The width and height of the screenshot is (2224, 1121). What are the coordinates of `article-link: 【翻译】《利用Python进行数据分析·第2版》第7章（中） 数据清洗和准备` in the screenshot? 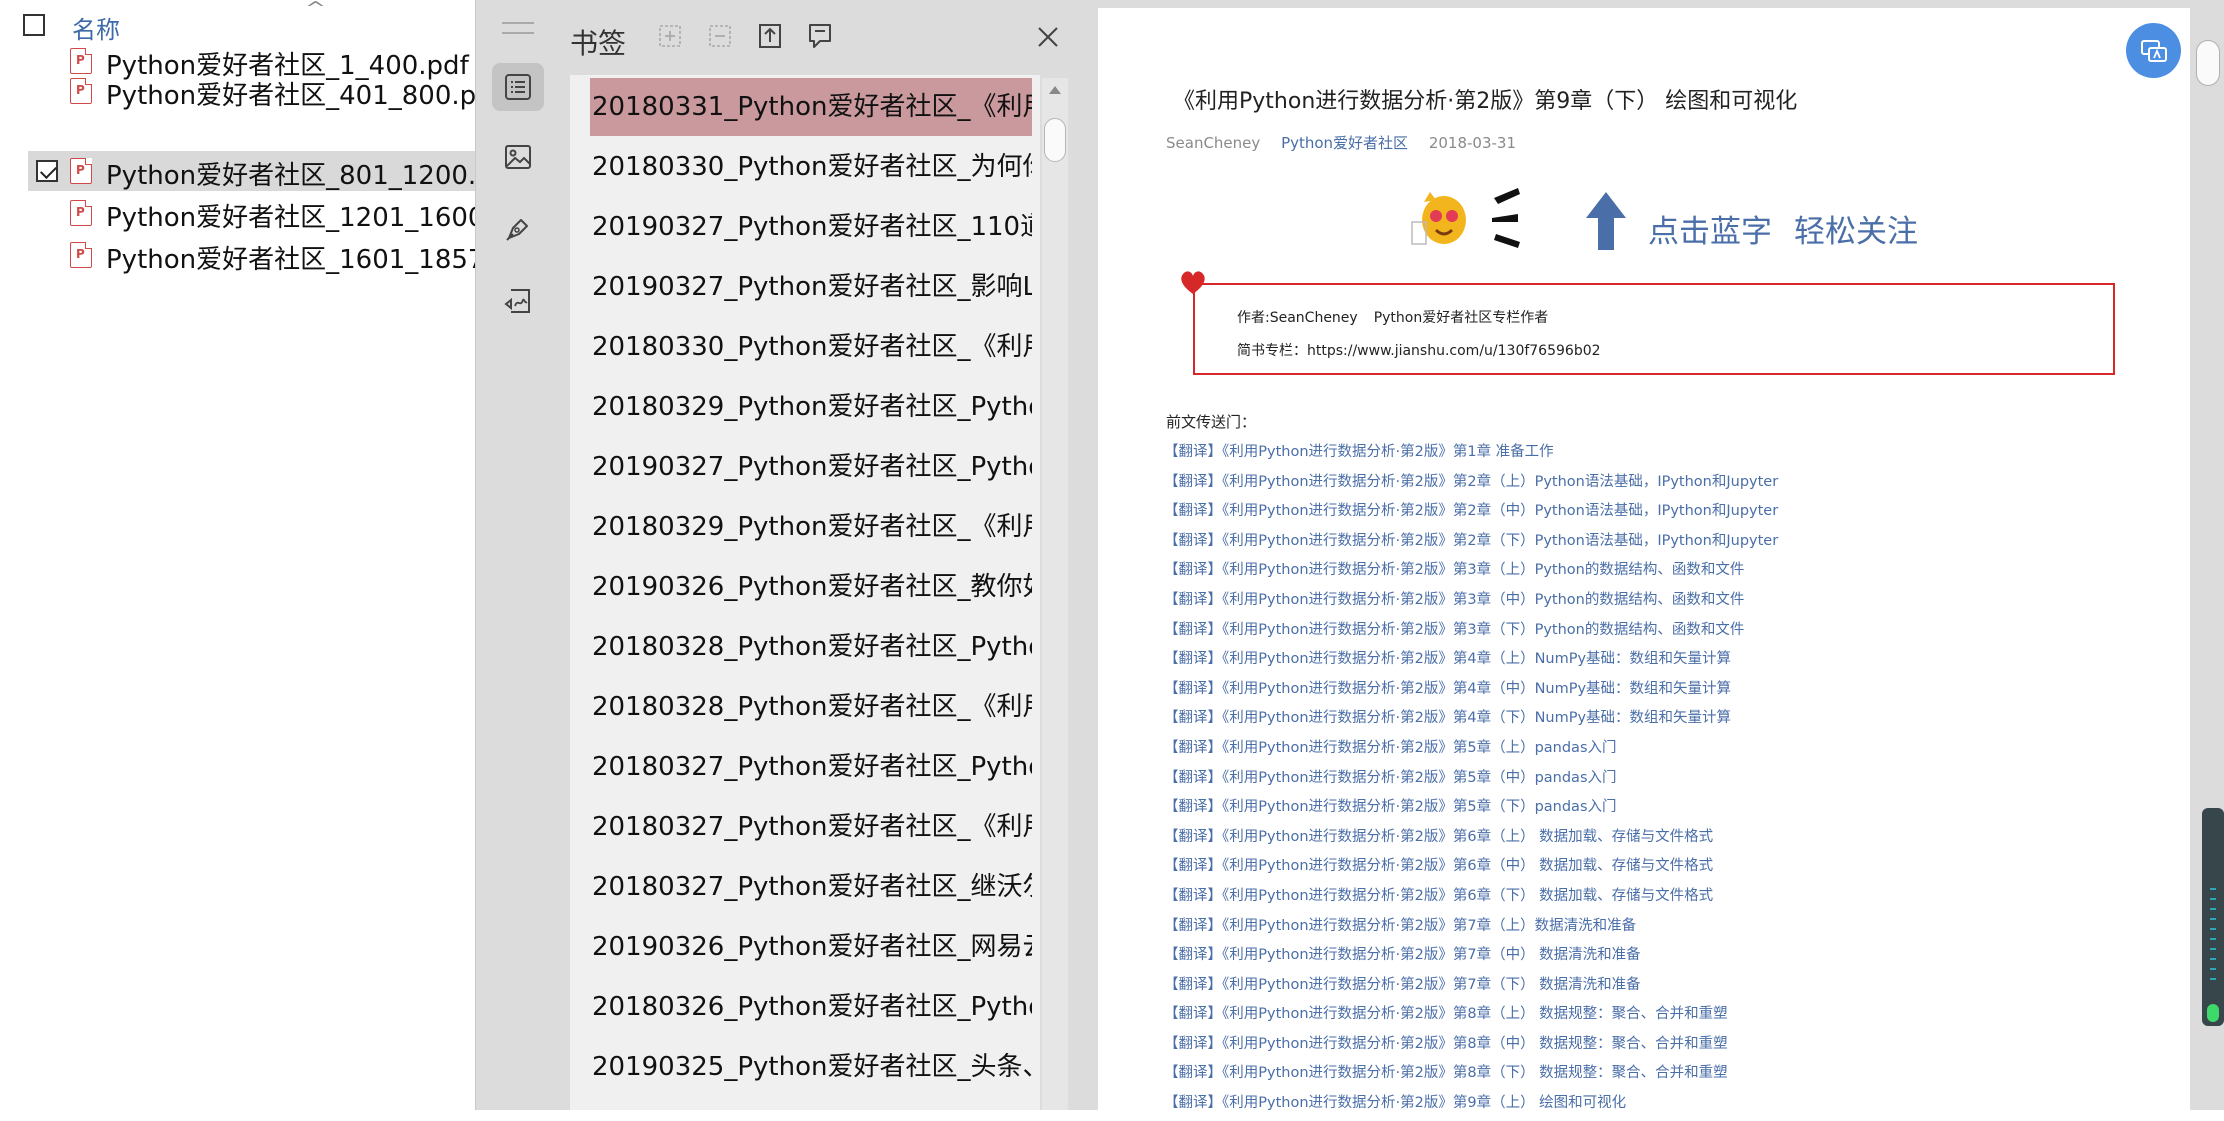 It's located at (1471, 958).